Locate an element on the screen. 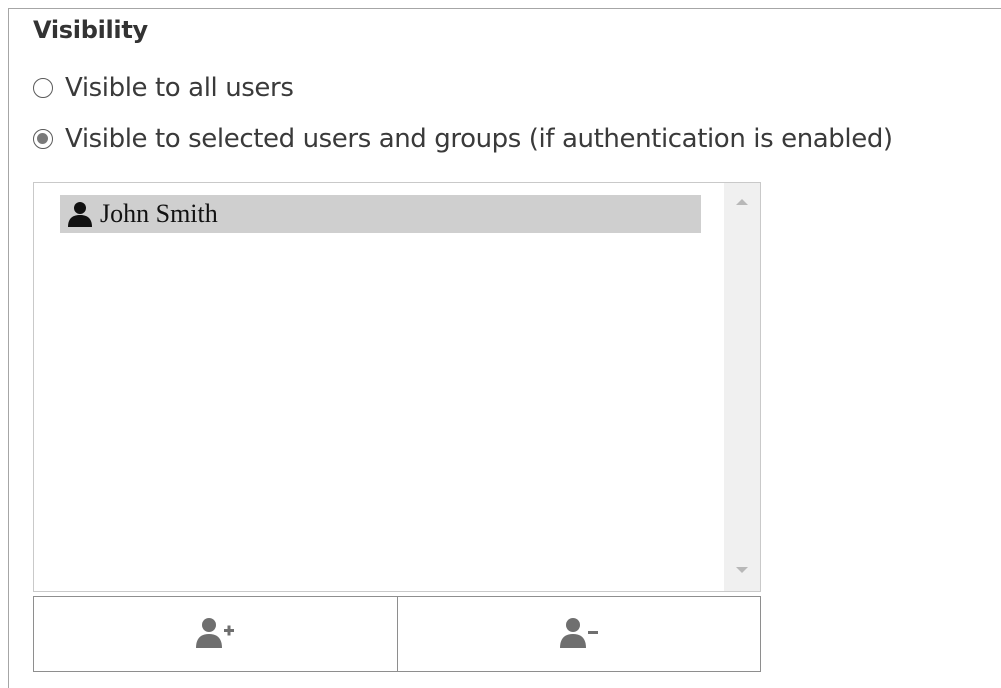 The width and height of the screenshot is (1001, 688). section-title: Visibility is located at coordinates (90, 30).